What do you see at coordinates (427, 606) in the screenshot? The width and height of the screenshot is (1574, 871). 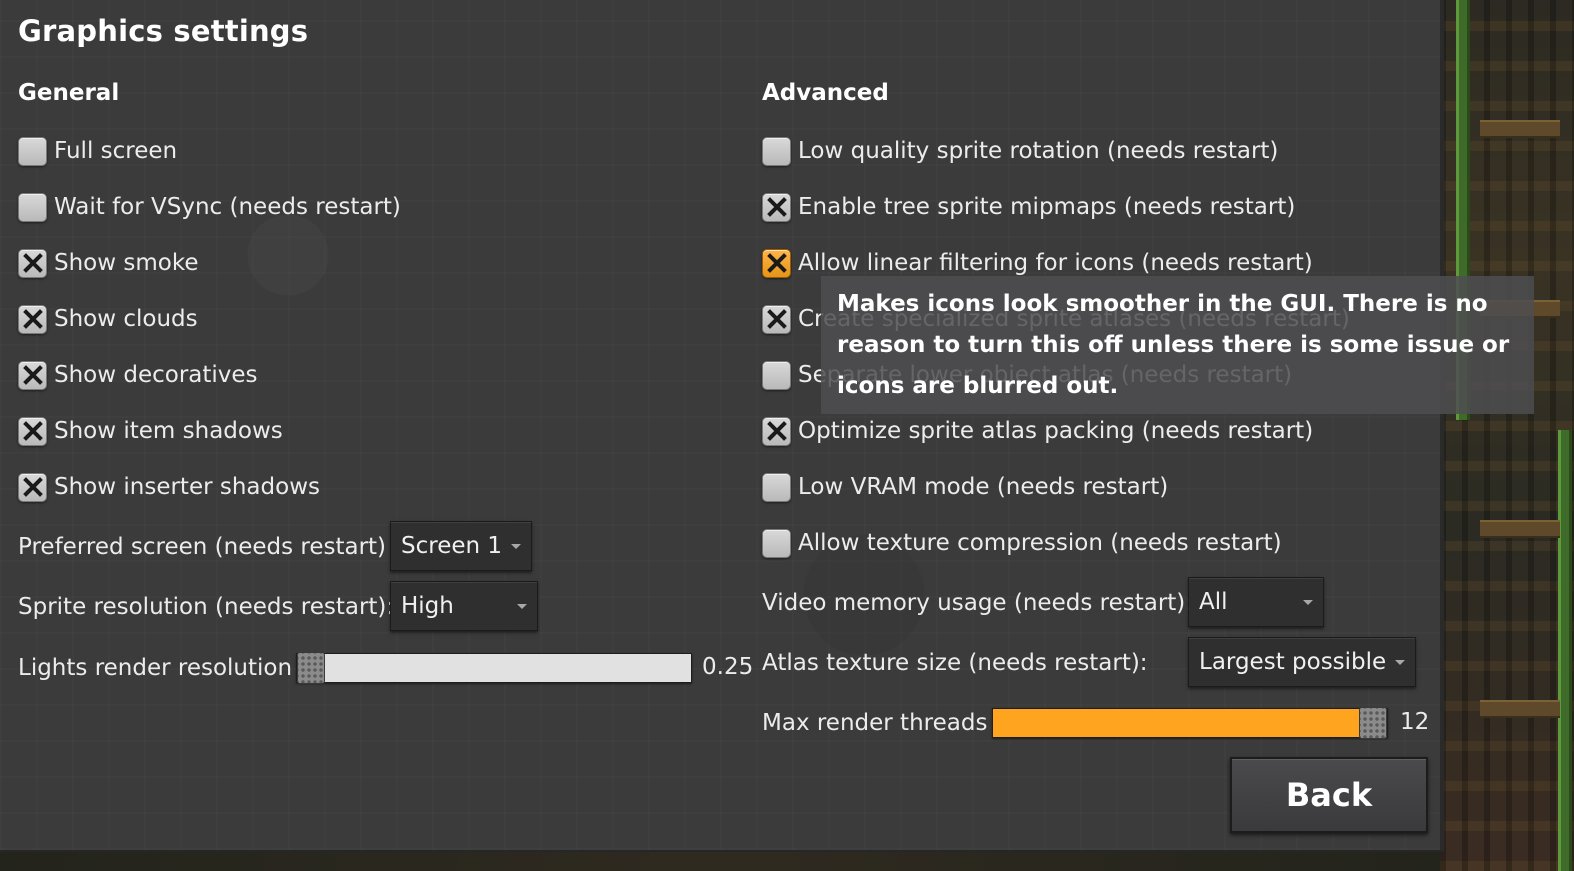 I see `sprite-resolution-value: High` at bounding box center [427, 606].